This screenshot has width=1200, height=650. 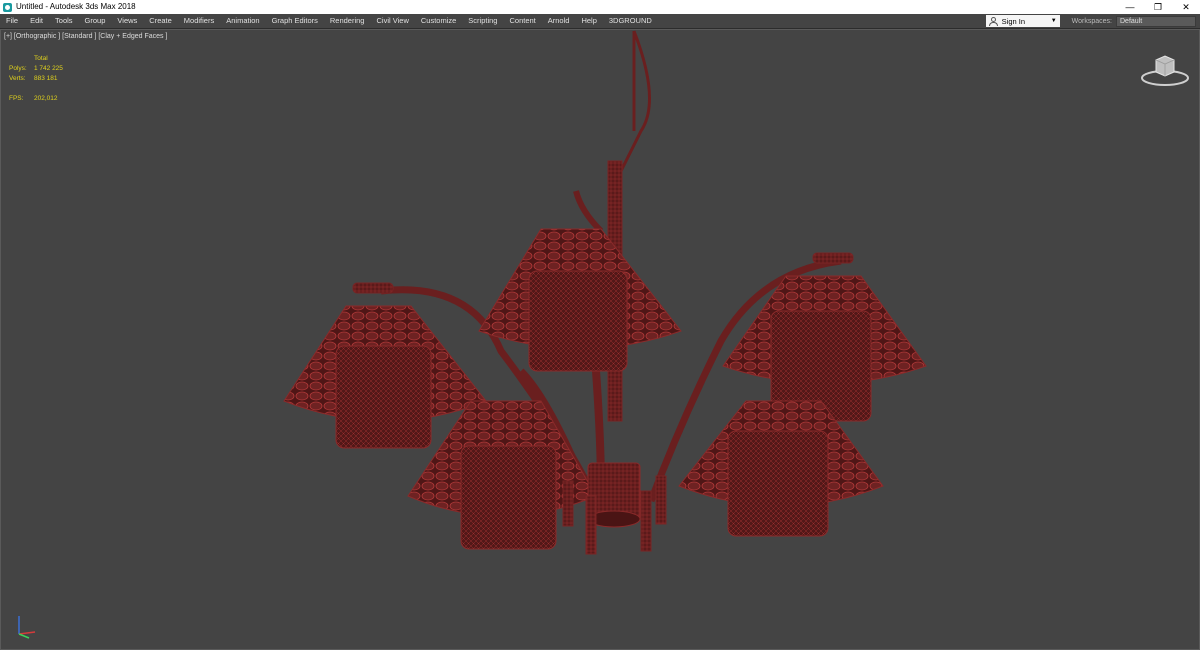 What do you see at coordinates (17, 78) in the screenshot?
I see `stats-verts-label: Verts:` at bounding box center [17, 78].